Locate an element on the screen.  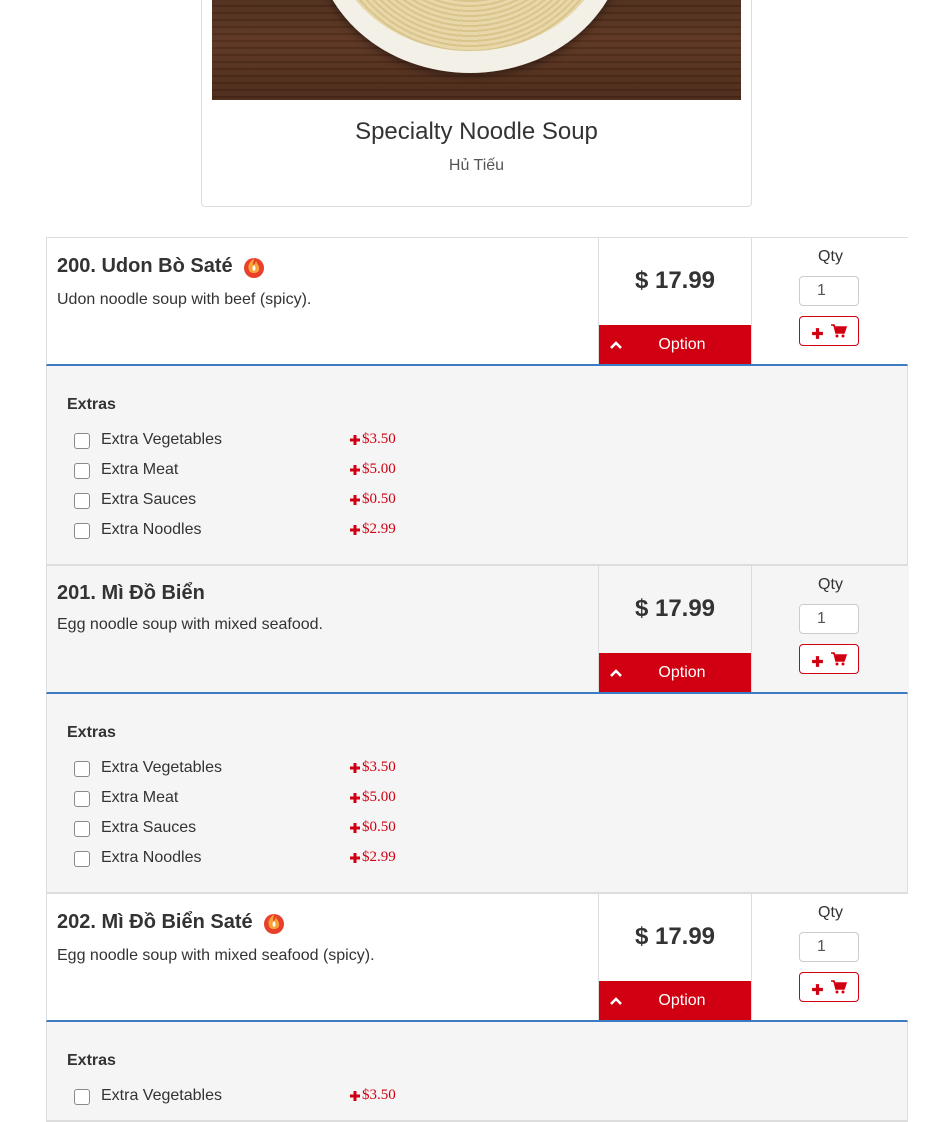
category-subtitle: Hủ Tiếu is located at coordinates (476, 165).